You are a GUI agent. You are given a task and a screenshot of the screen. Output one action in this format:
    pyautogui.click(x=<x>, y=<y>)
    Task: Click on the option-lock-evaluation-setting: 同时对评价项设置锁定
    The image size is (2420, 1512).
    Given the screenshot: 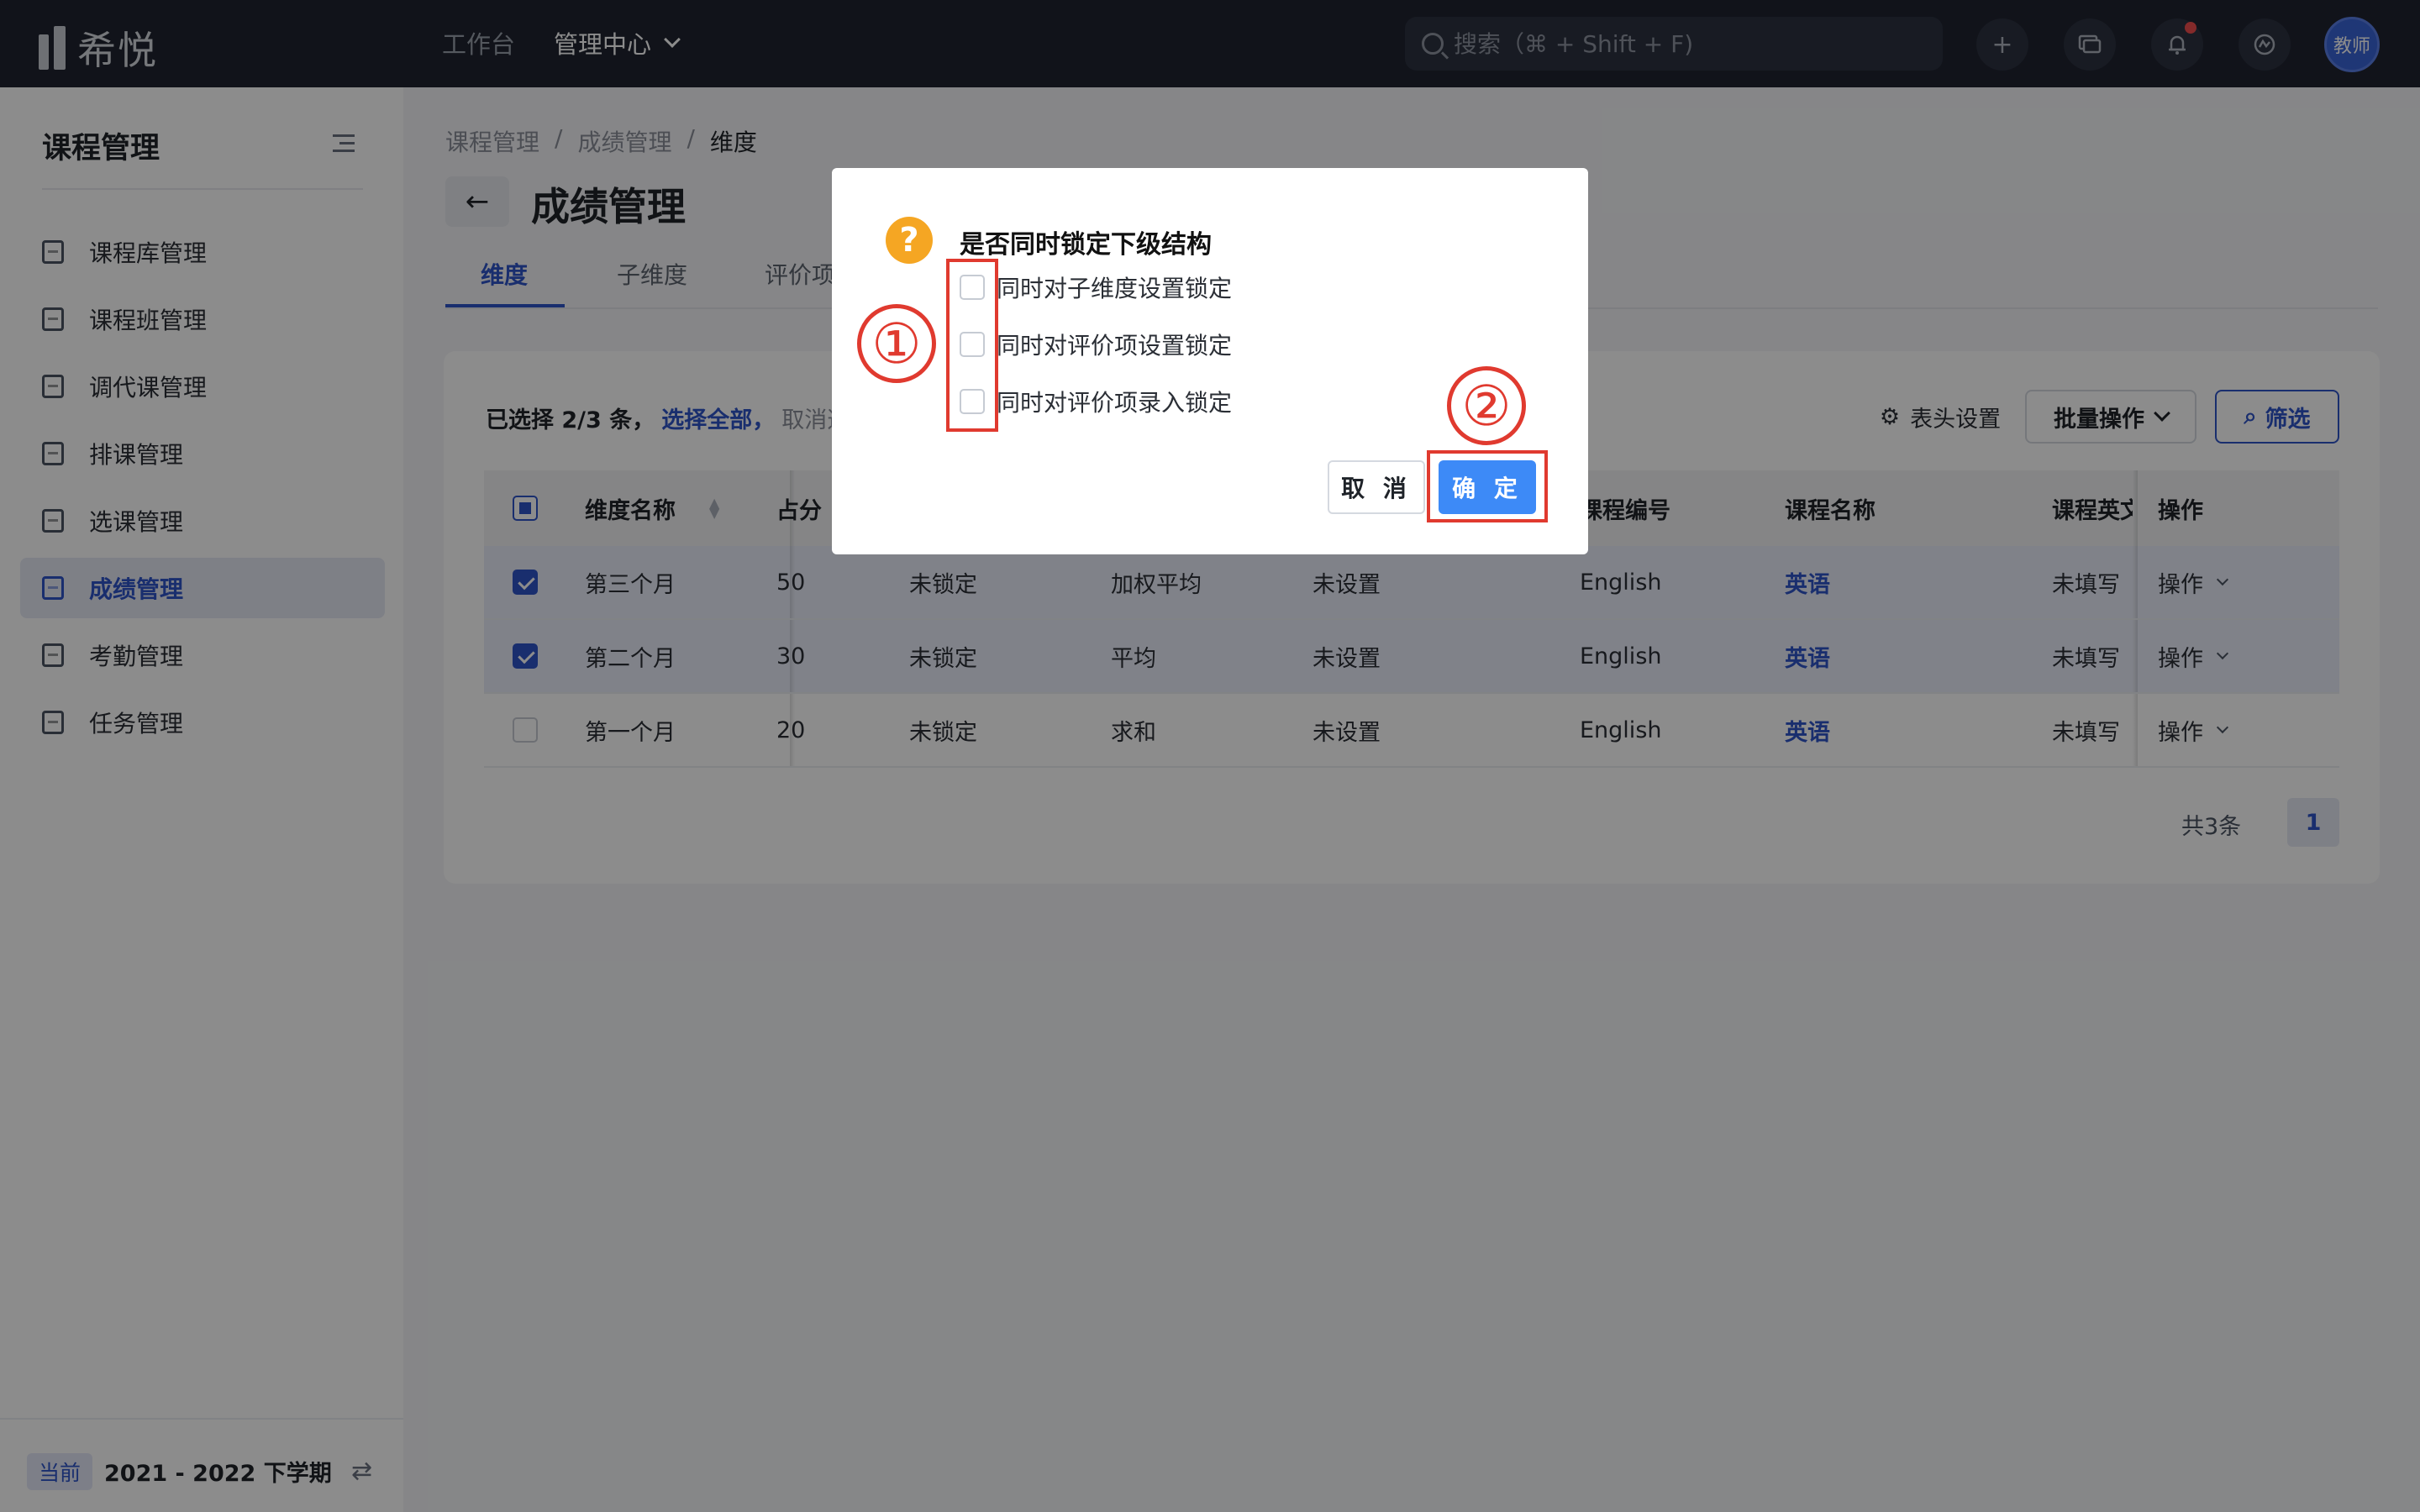 What is the action you would take?
    pyautogui.click(x=1096, y=344)
    